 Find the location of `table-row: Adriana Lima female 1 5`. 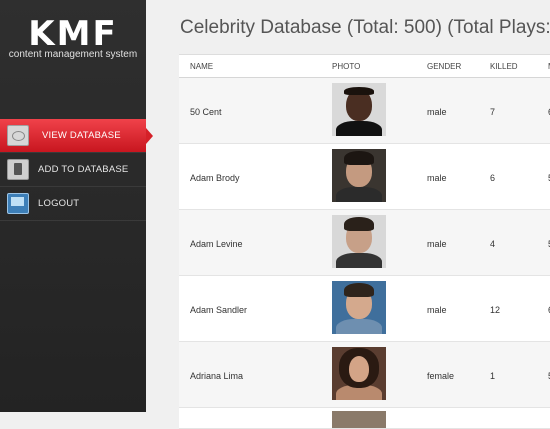

table-row: Adriana Lima female 1 5 is located at coordinates (364, 375).